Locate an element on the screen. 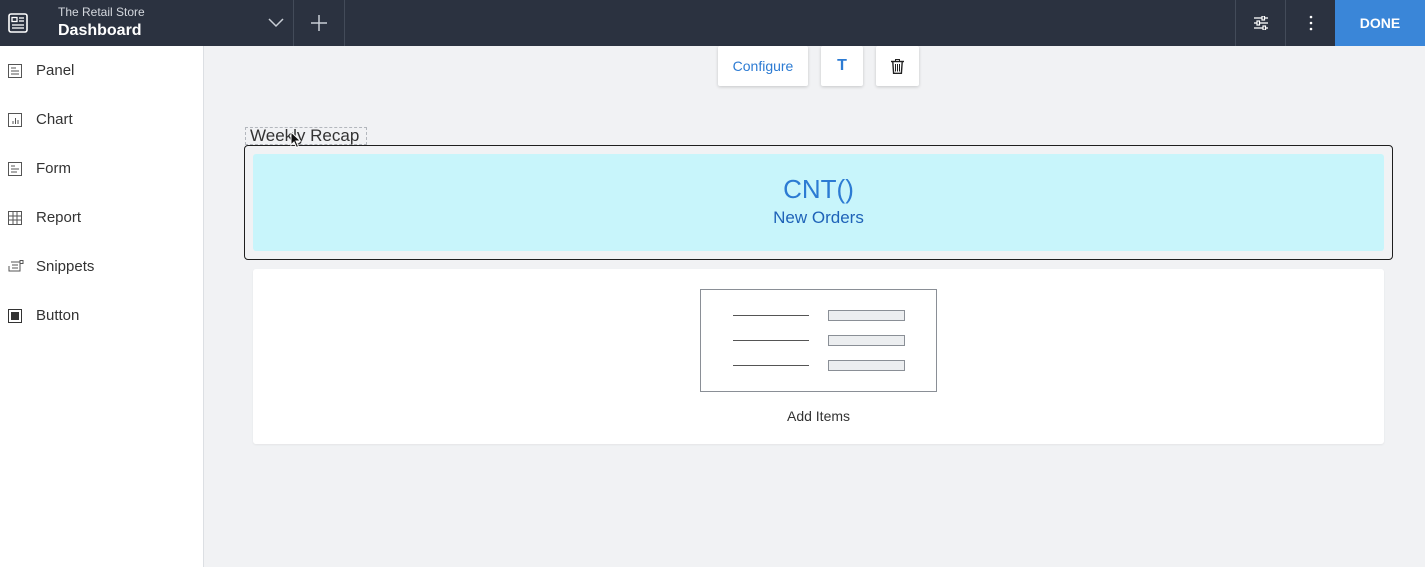 The width and height of the screenshot is (1425, 567). form-placeholder-illustration is located at coordinates (818, 340).